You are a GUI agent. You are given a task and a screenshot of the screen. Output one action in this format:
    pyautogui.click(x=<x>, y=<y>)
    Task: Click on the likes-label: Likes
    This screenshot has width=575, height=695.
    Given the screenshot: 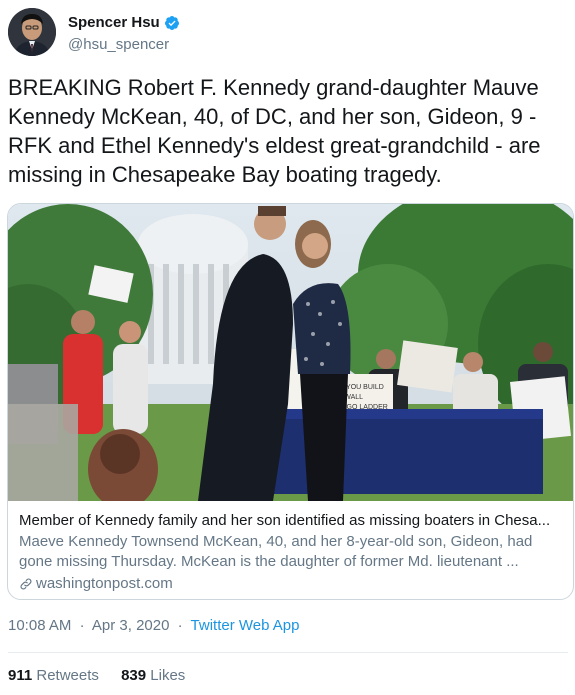 What is the action you would take?
    pyautogui.click(x=168, y=675)
    